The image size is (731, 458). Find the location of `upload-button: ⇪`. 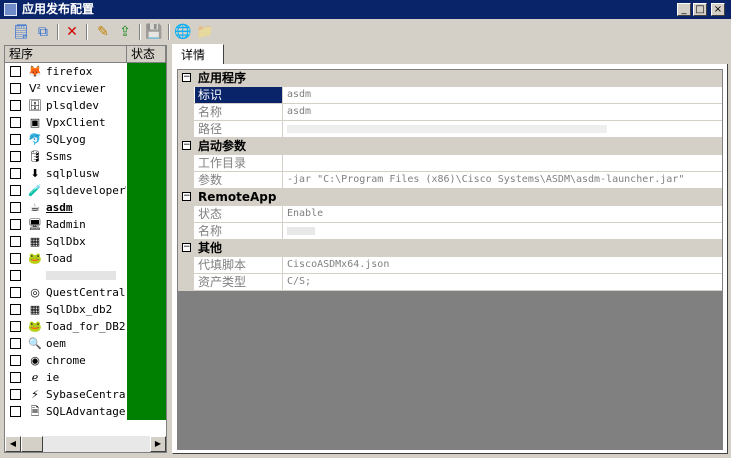

upload-button: ⇪ is located at coordinates (125, 32).